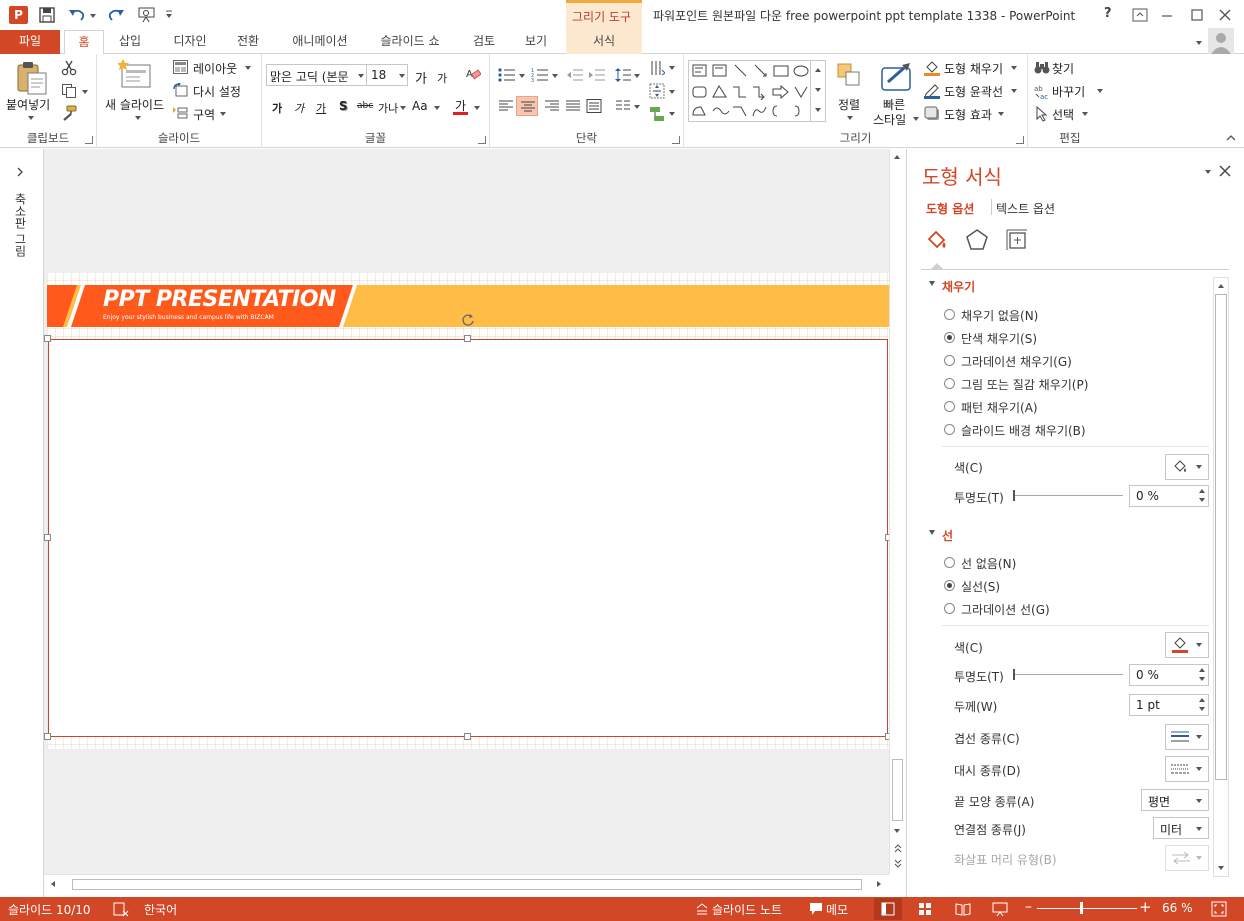  I want to click on tab-insert: 삽입, so click(130, 42).